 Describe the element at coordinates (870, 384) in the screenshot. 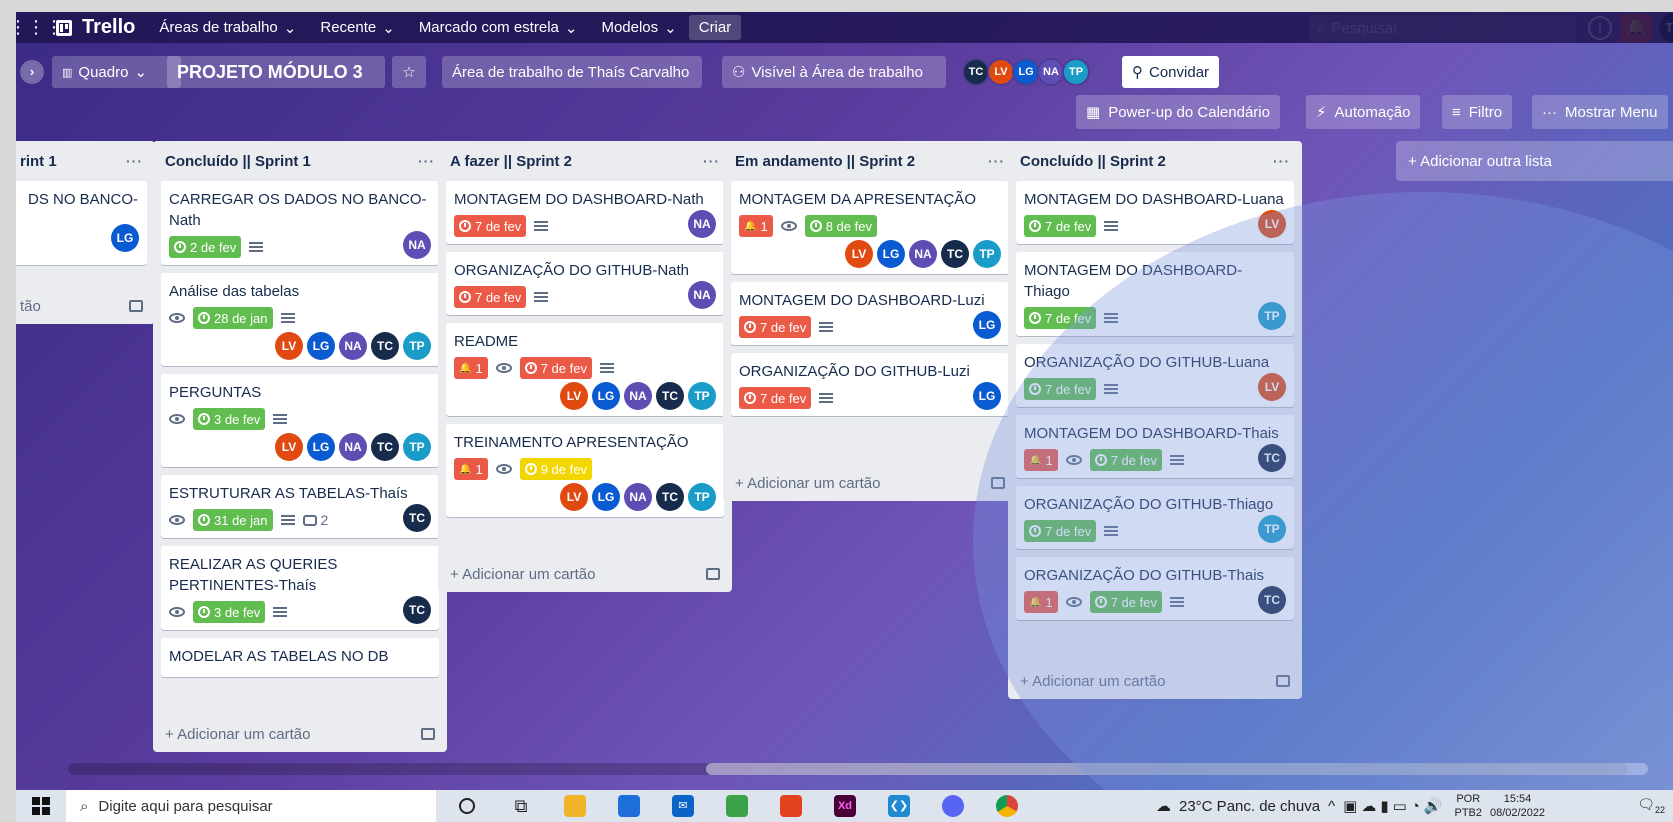

I see `card: ORGANIZAÇÃO DO GITHUB-Luzi 7 de fev LG` at that location.